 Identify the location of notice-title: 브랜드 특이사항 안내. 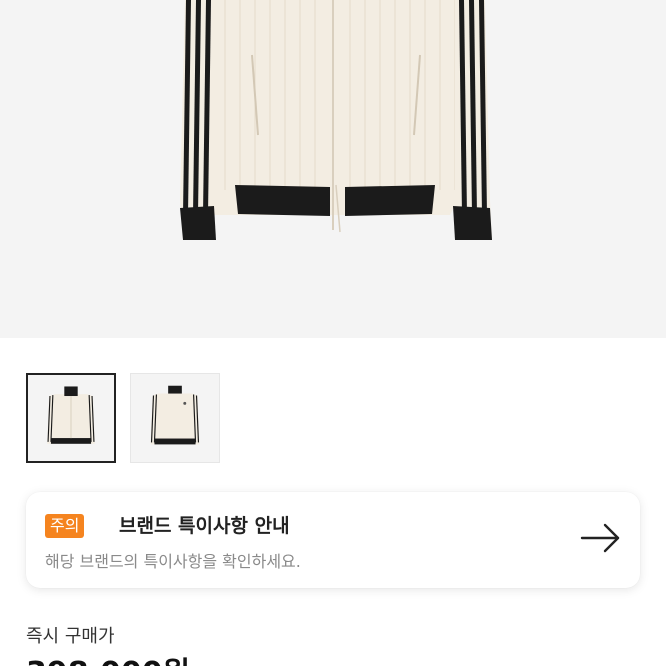
(204, 526).